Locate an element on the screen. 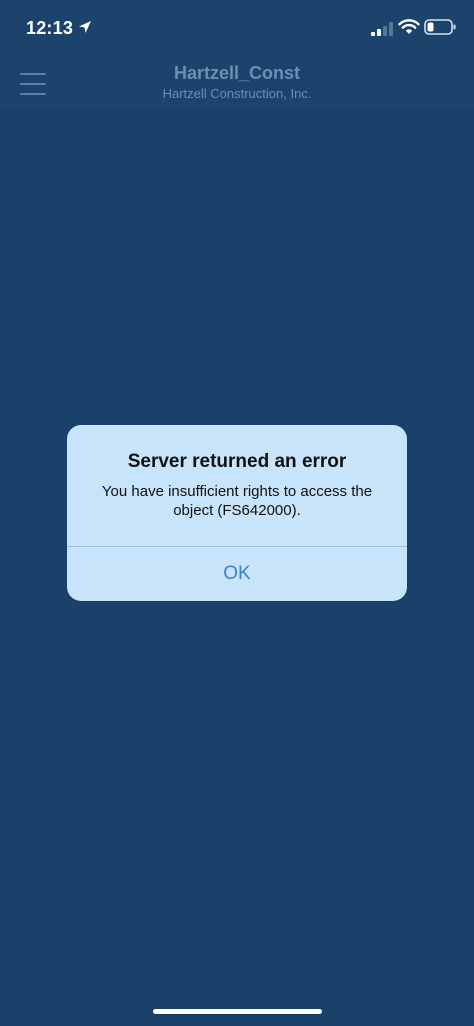 The width and height of the screenshot is (474, 1026). ok-button: OK is located at coordinates (237, 574).